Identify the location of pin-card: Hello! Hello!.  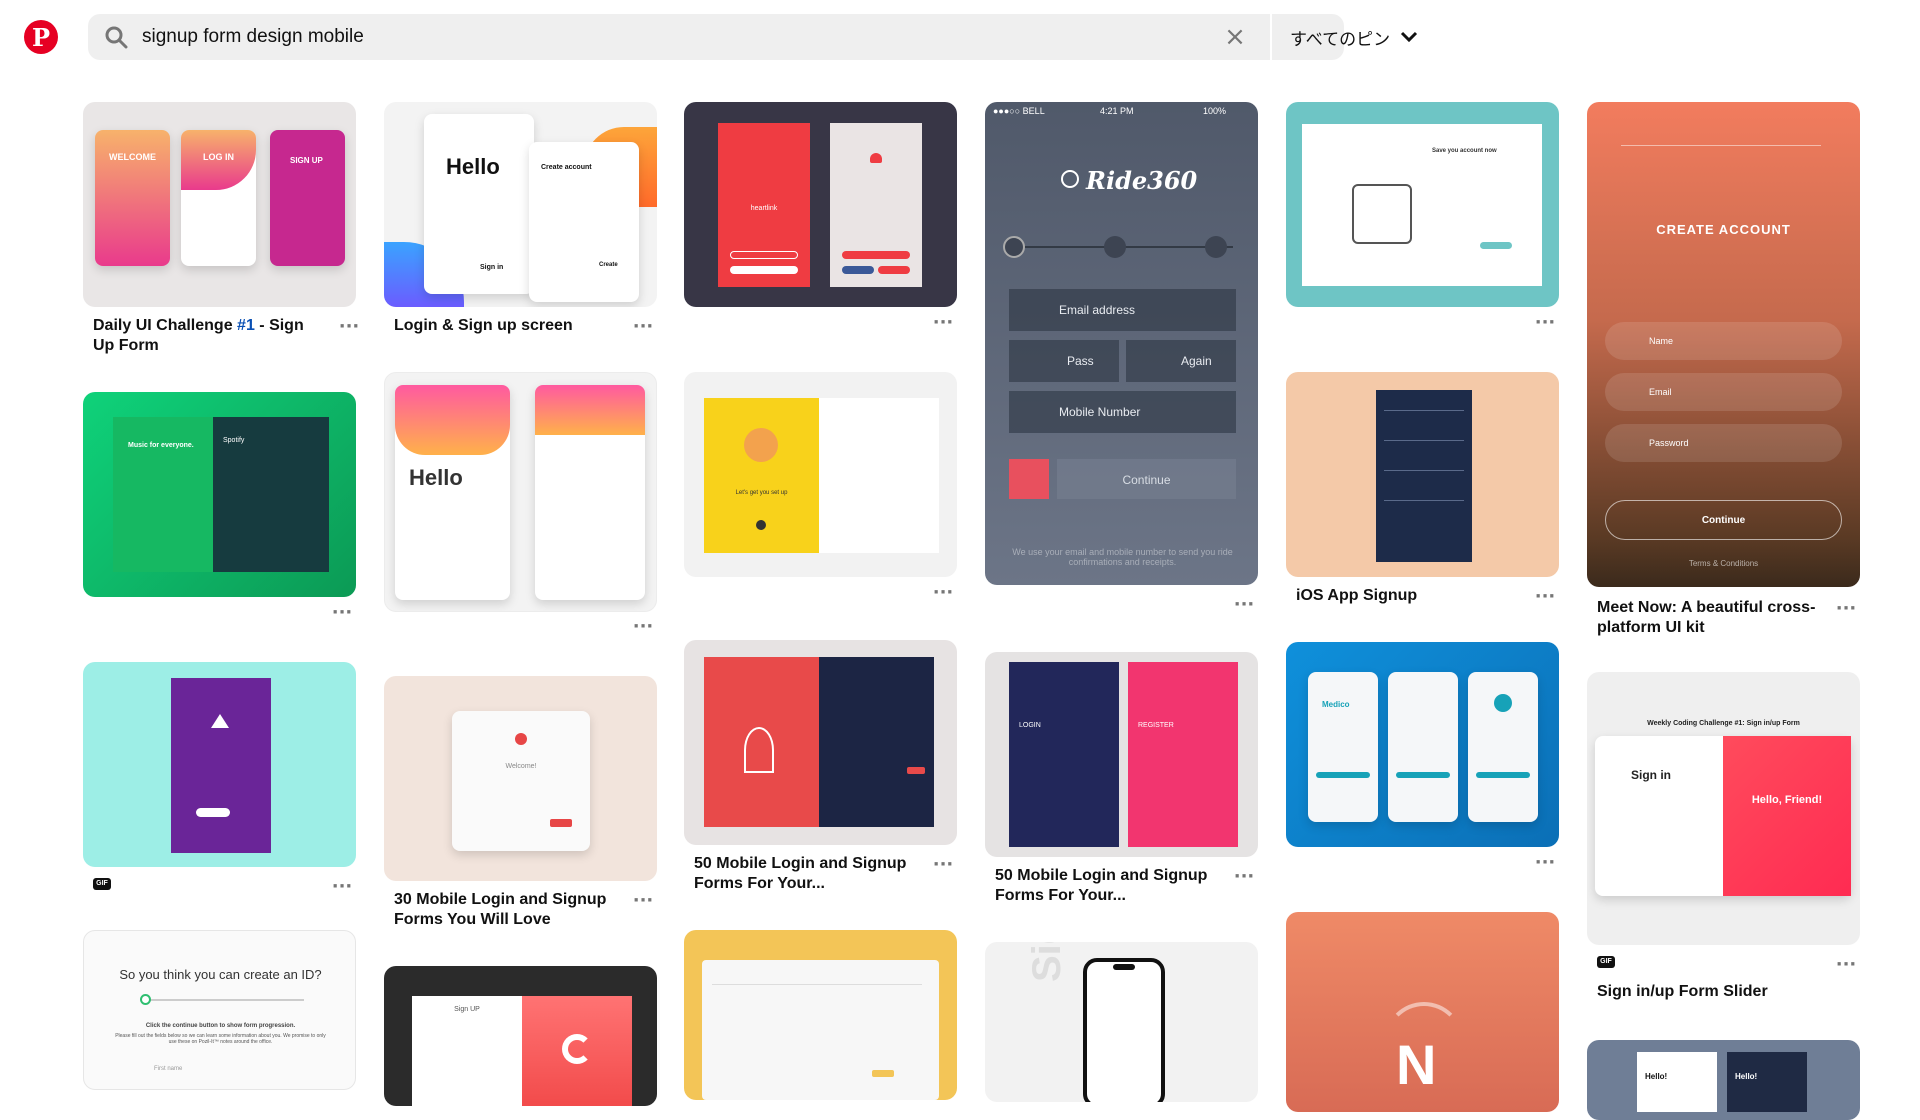
(1723, 1080).